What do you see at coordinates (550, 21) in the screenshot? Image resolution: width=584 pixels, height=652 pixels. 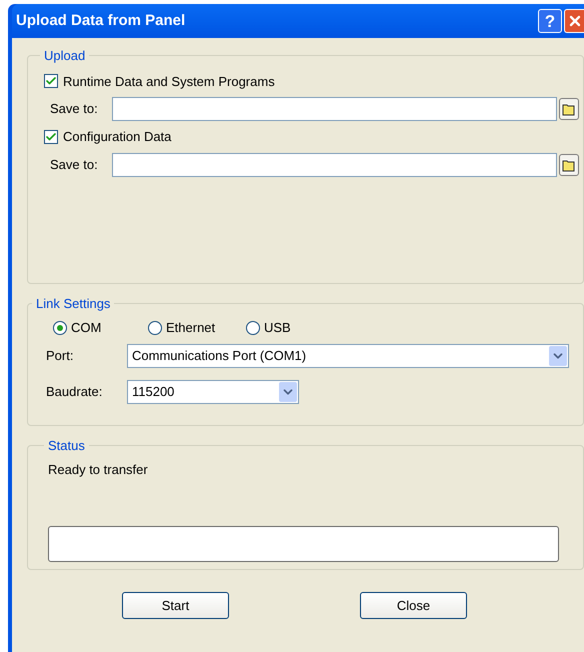 I see `help-button: ?` at bounding box center [550, 21].